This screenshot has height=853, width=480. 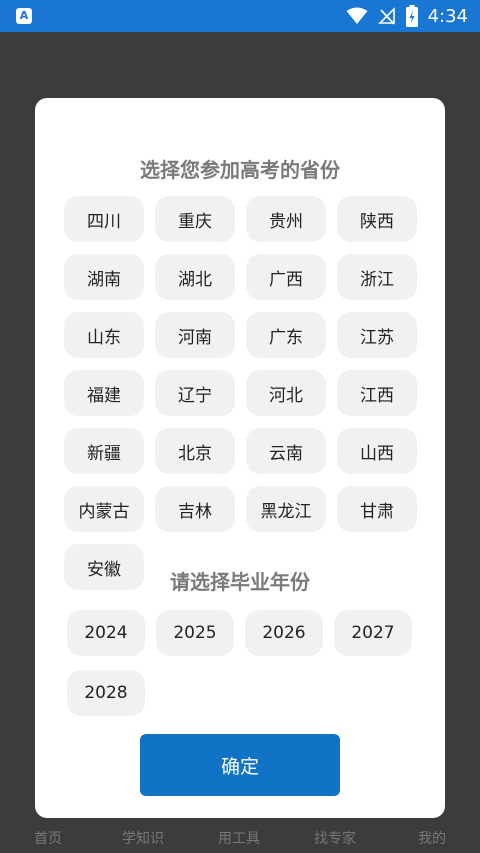 I want to click on year-title: 请选择毕业年份, so click(x=240, y=582).